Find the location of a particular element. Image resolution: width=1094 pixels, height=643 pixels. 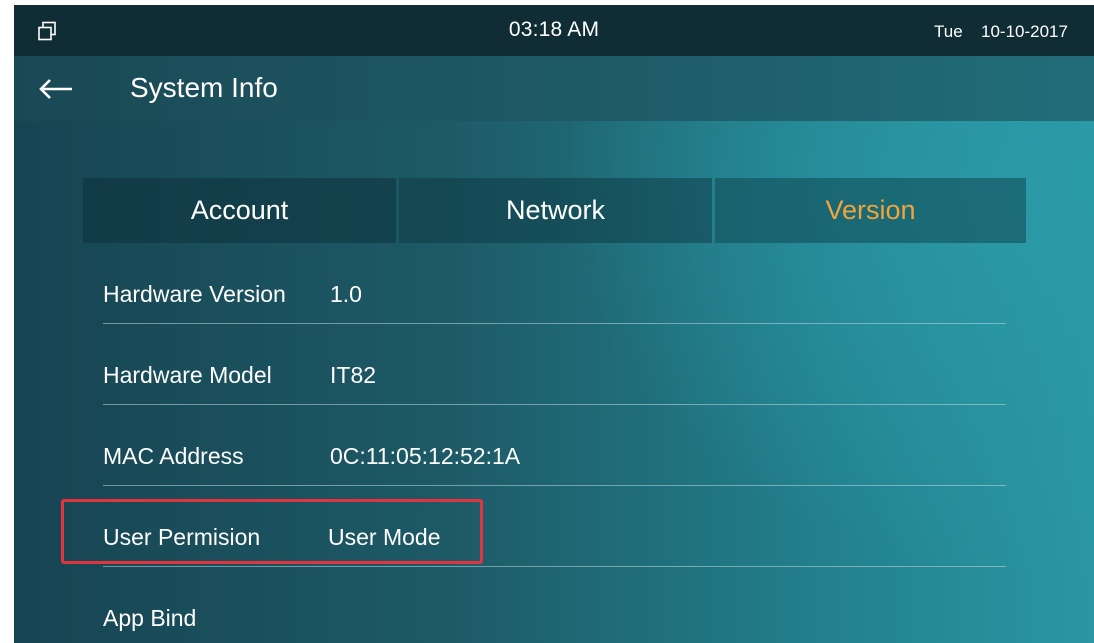

info-value: 0C:11:05:12:52:1A is located at coordinates (425, 456).